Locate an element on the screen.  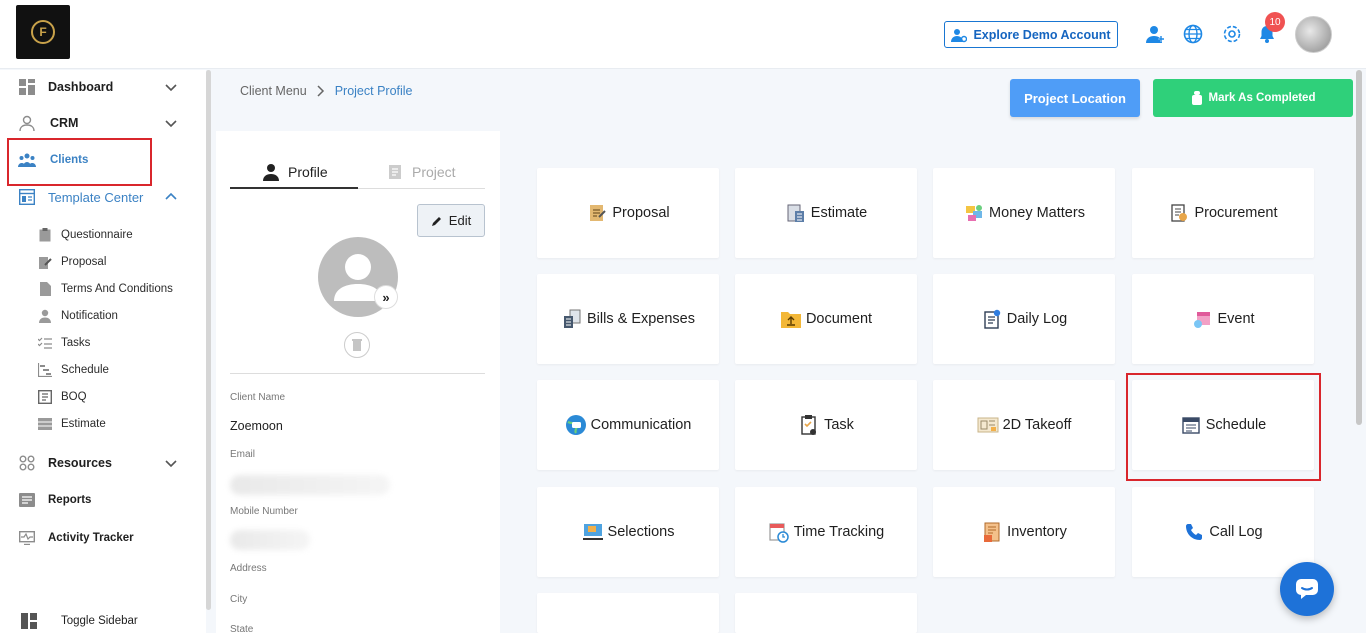
thumbs-up-icon is located at coordinates (1196, 98).